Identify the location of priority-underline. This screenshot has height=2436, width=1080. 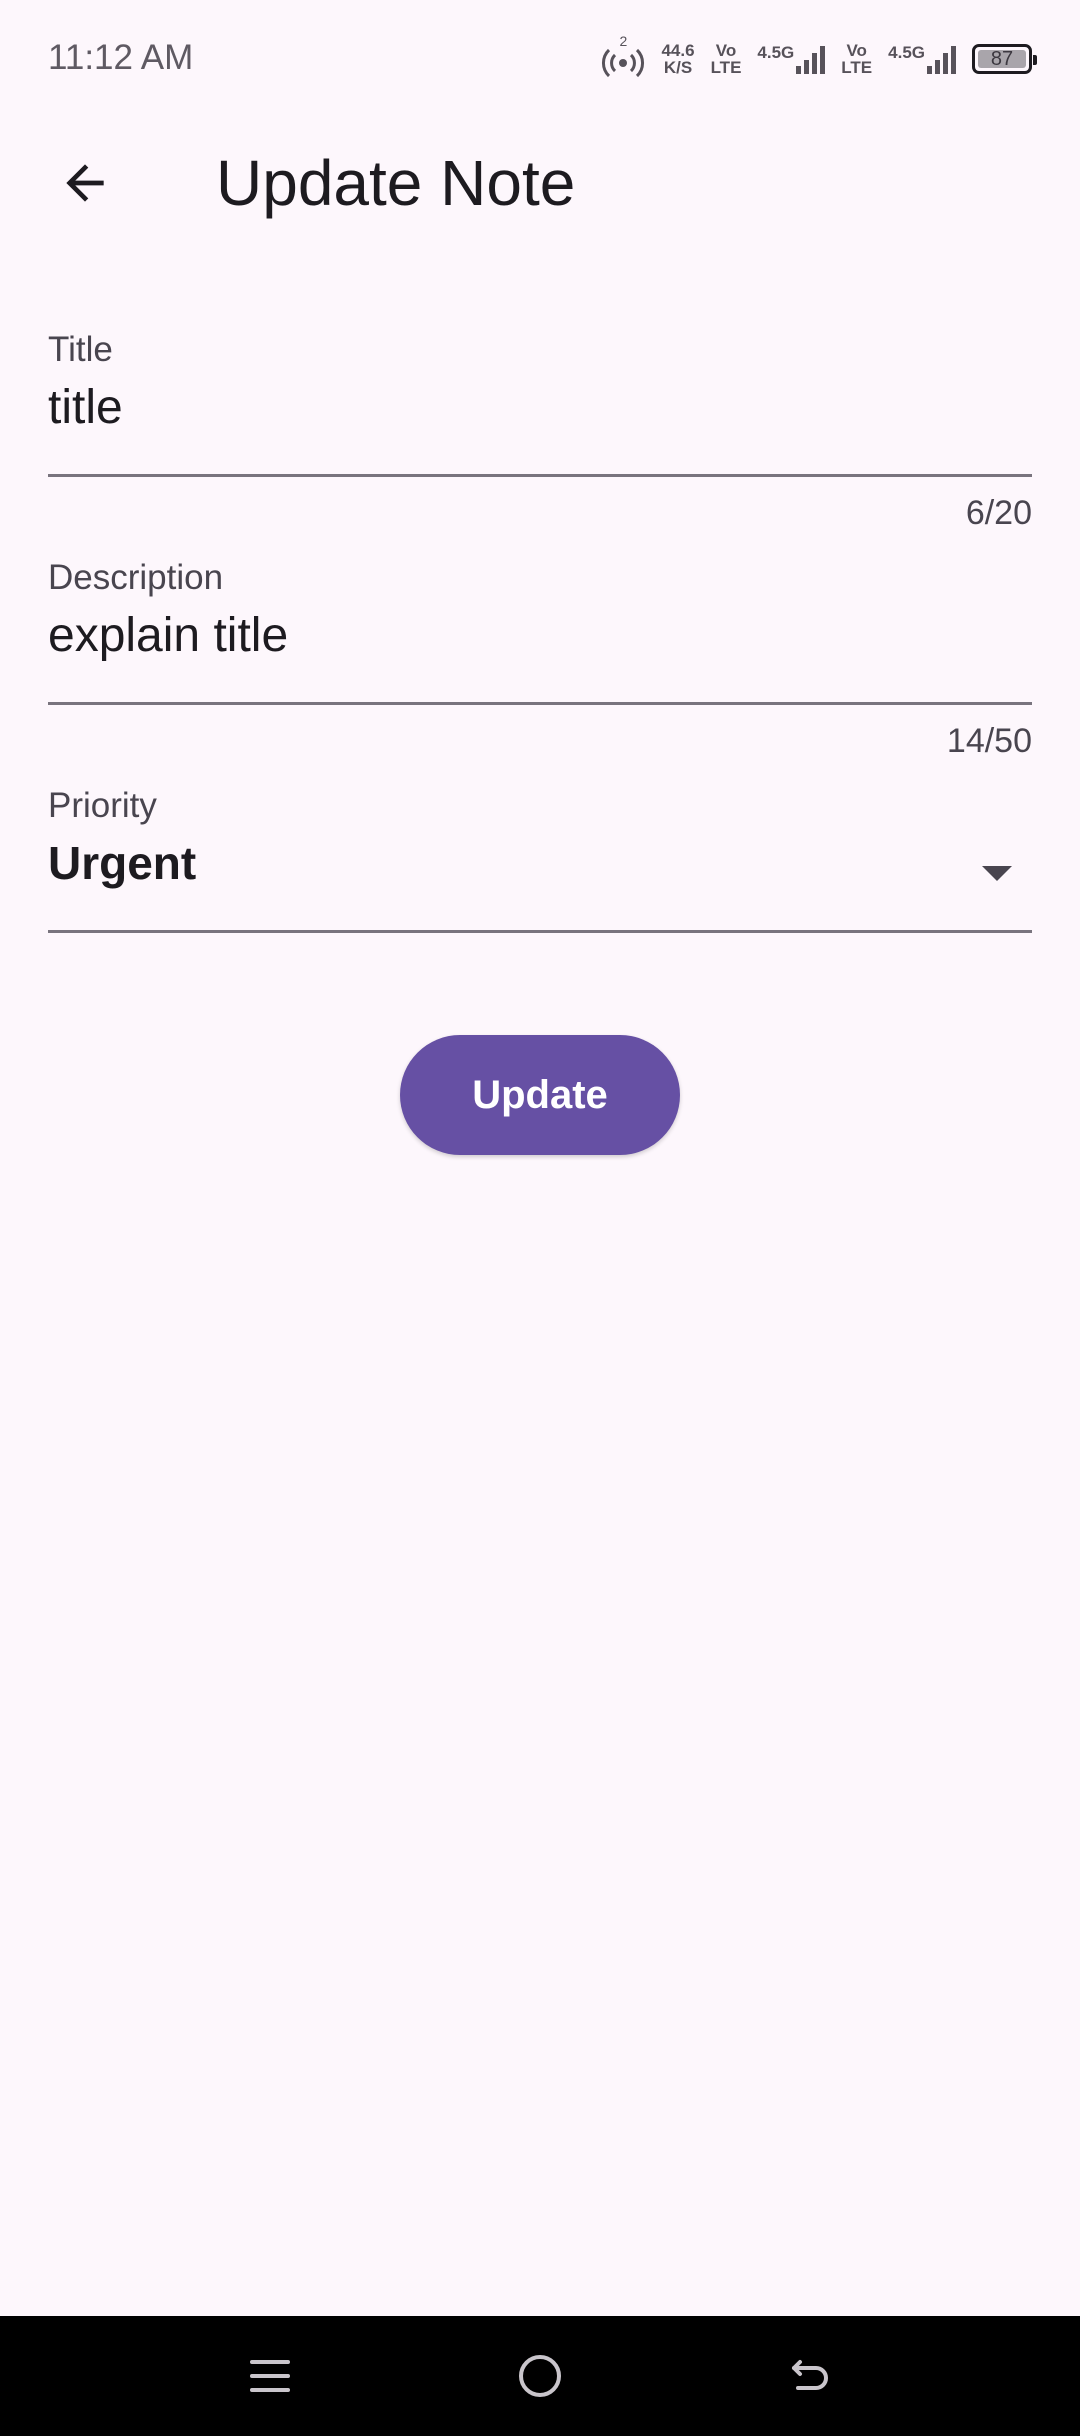
(540, 931).